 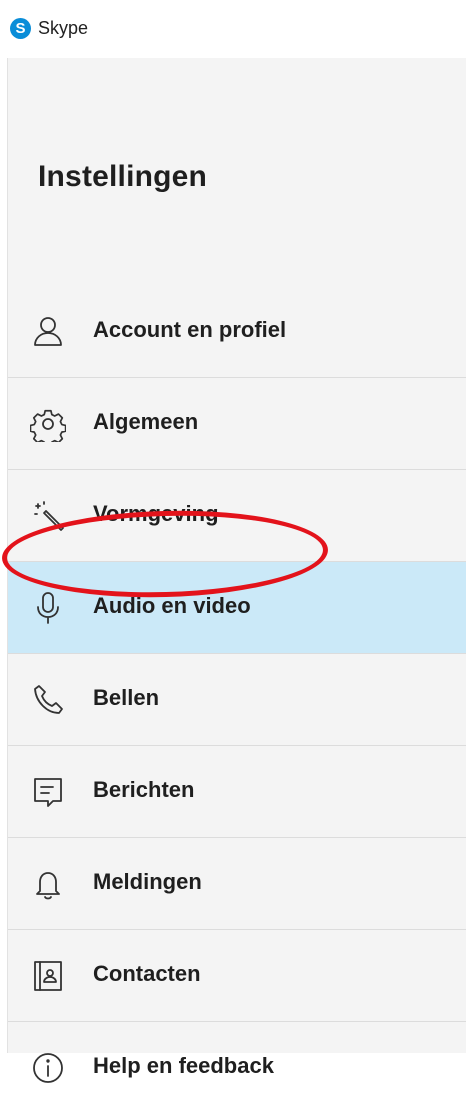 I want to click on message-icon, so click(x=48, y=792).